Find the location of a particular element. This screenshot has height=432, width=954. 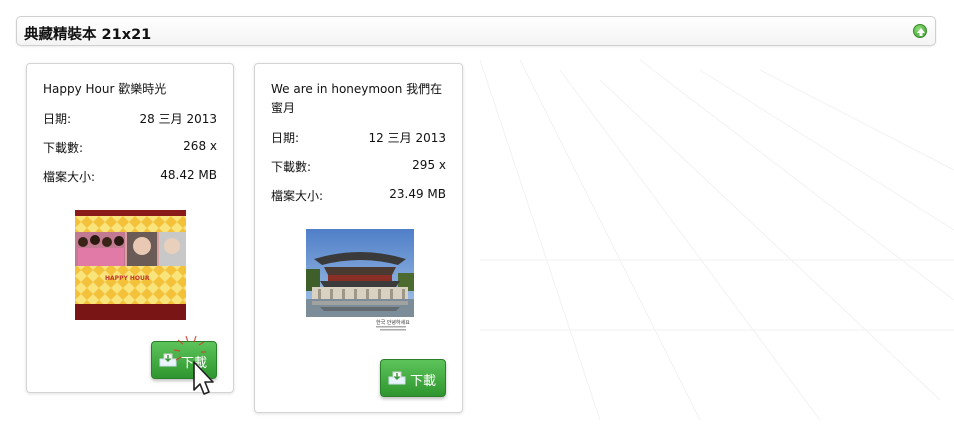

thumbnail-caption: 한국 안녕하세요 is located at coordinates (393, 322).